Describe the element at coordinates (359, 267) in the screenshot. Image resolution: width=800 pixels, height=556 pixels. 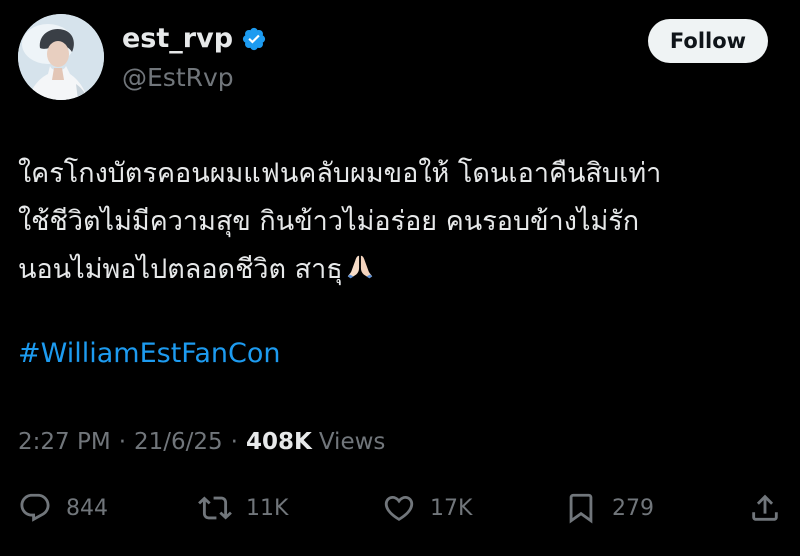
I see `folded-hands-icon` at that location.